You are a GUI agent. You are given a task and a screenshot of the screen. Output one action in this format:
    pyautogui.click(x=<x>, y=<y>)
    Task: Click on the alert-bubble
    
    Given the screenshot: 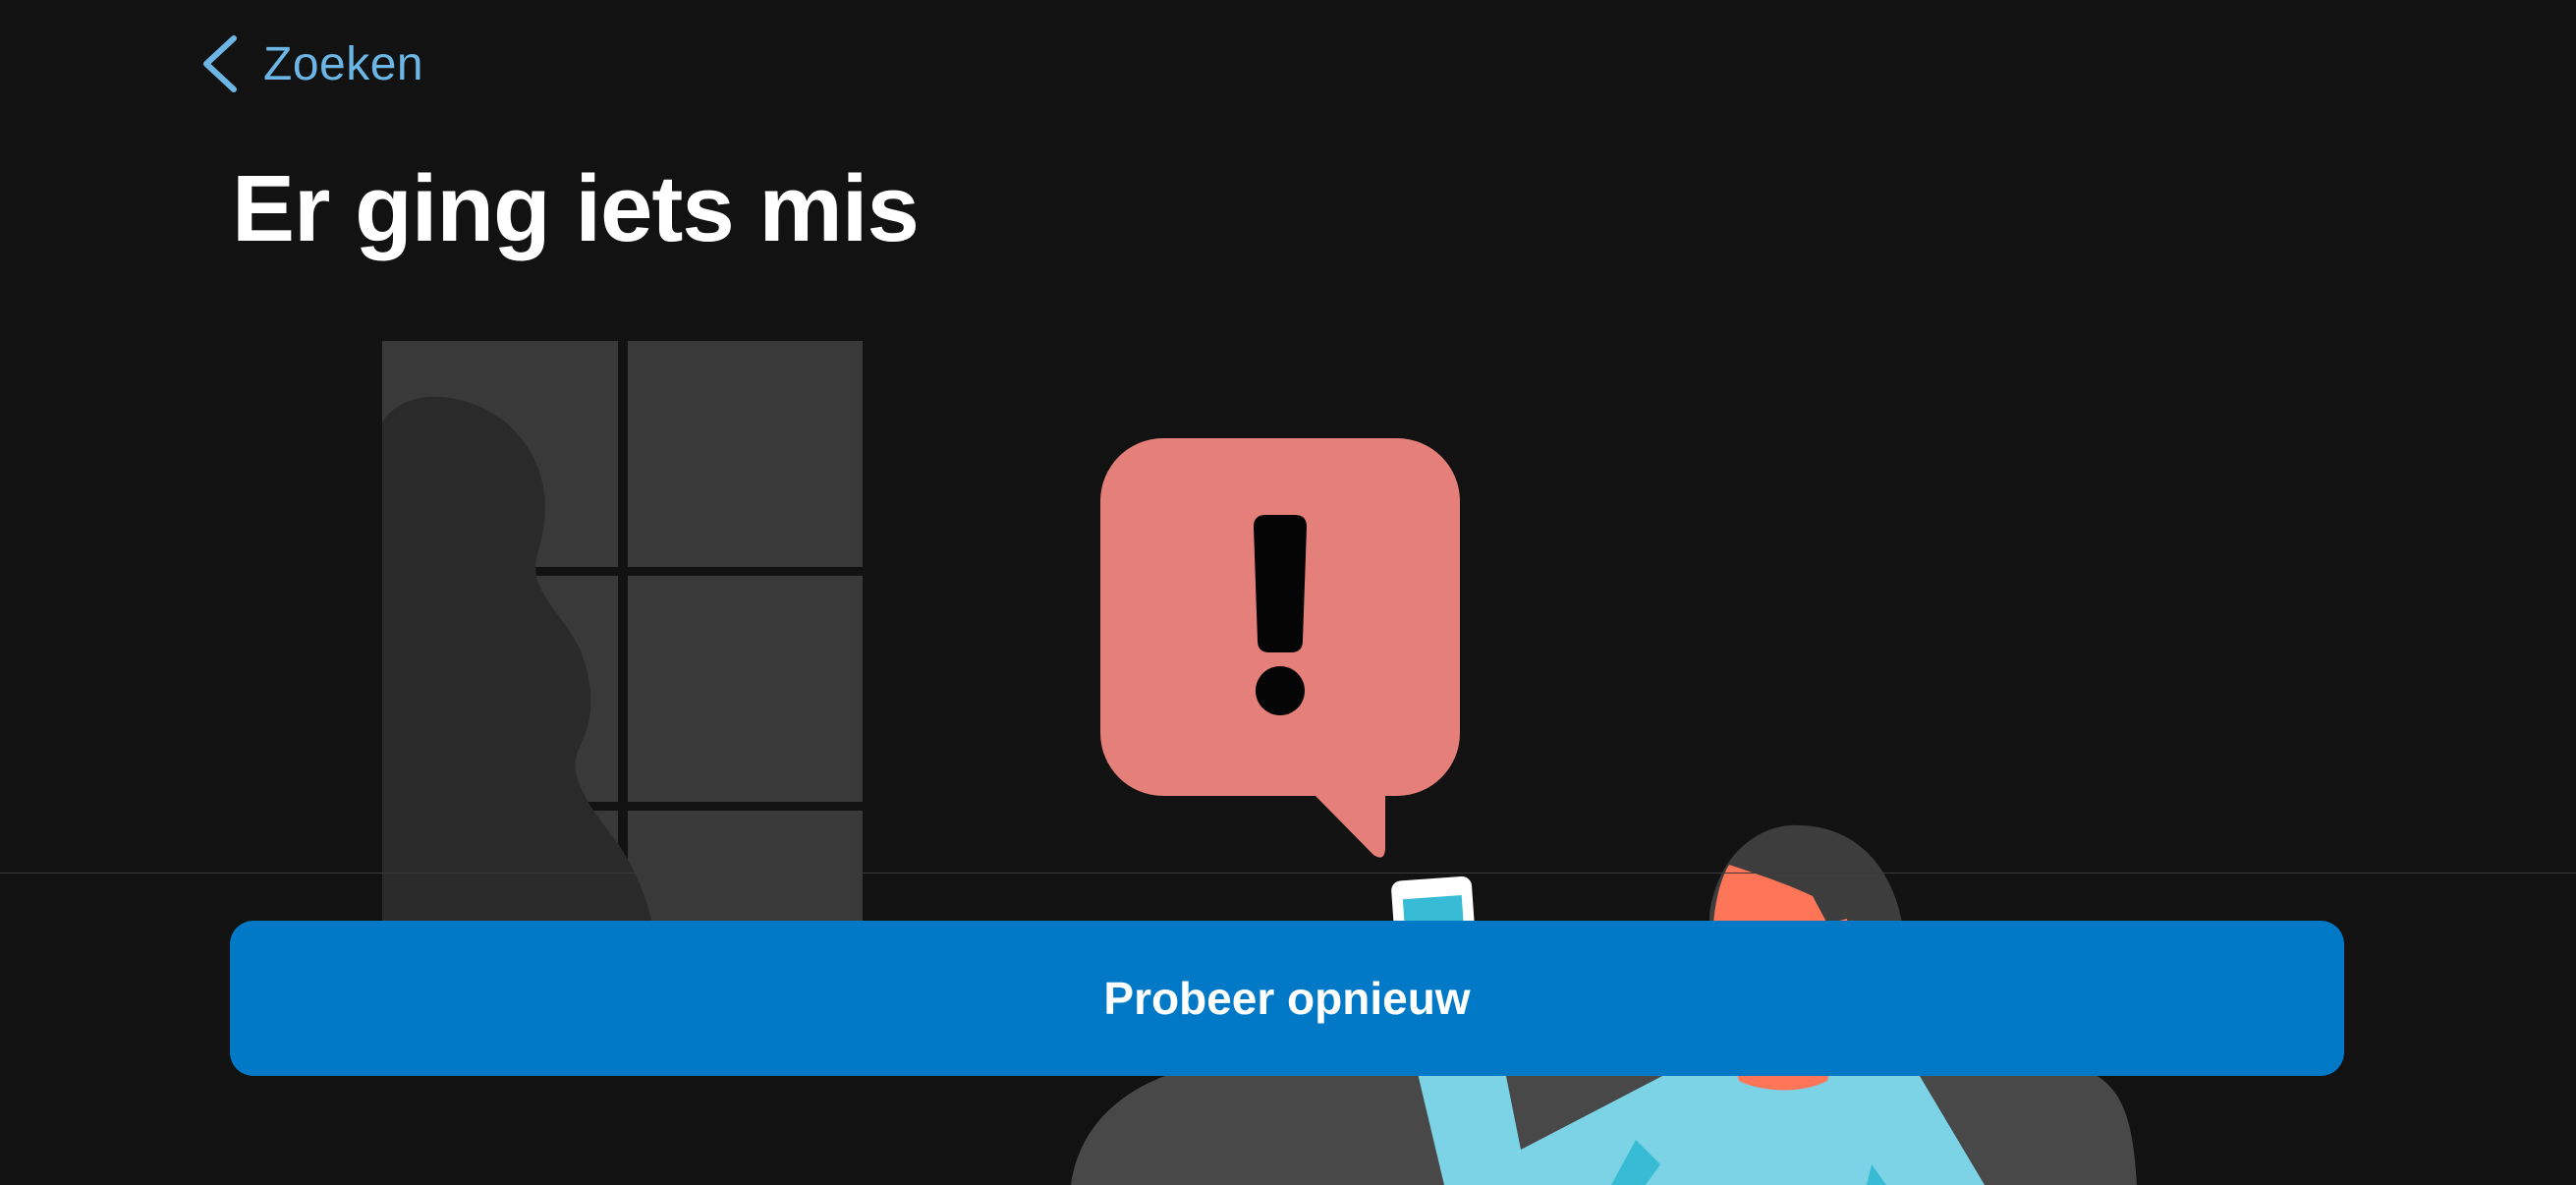 What is the action you would take?
    pyautogui.click(x=1280, y=648)
    